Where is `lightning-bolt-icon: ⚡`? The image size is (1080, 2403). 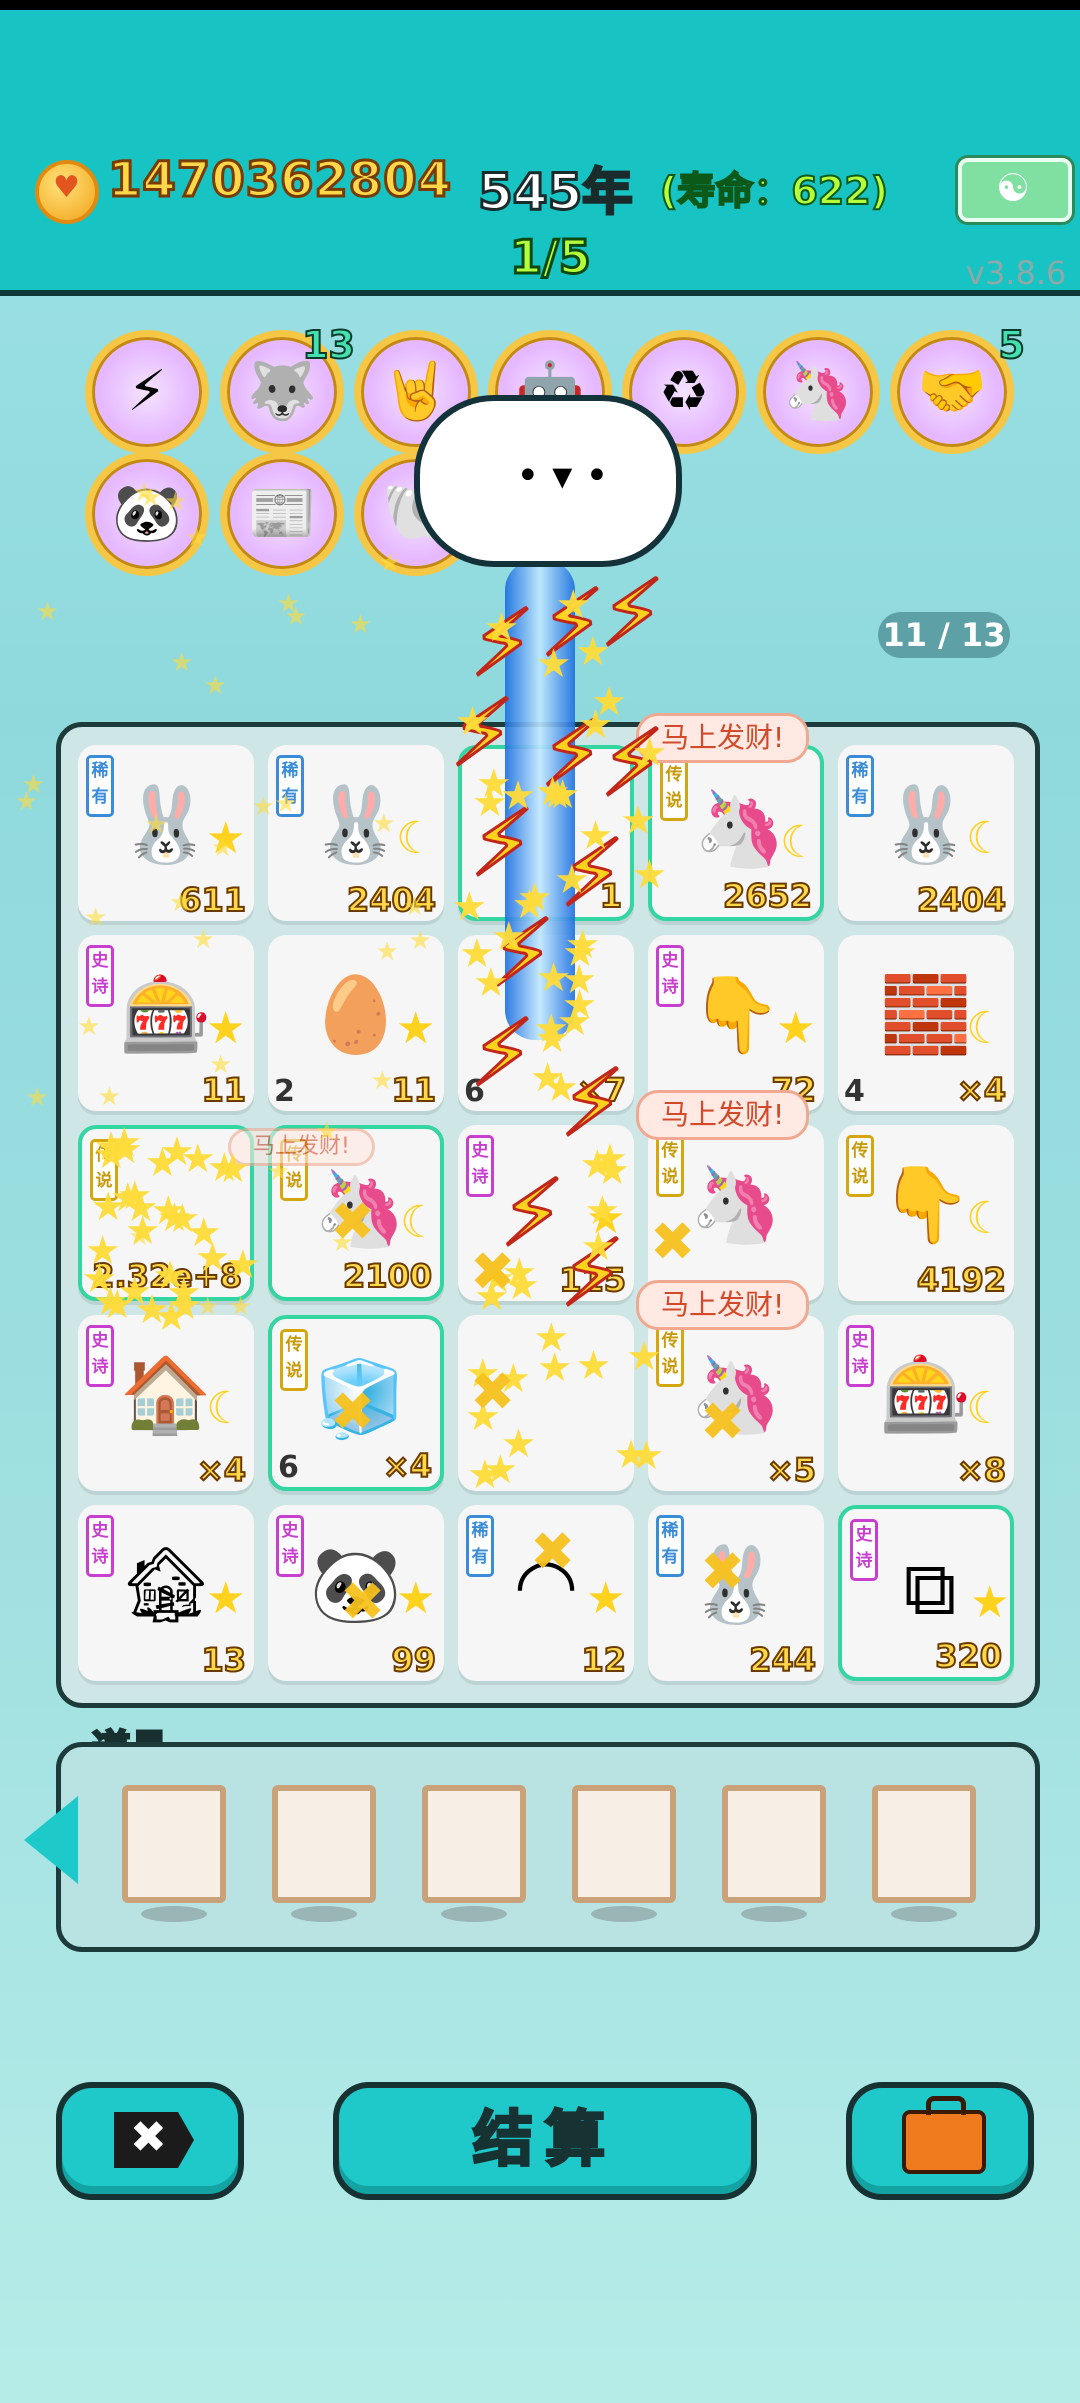 lightning-bolt-icon: ⚡ is located at coordinates (503, 1054).